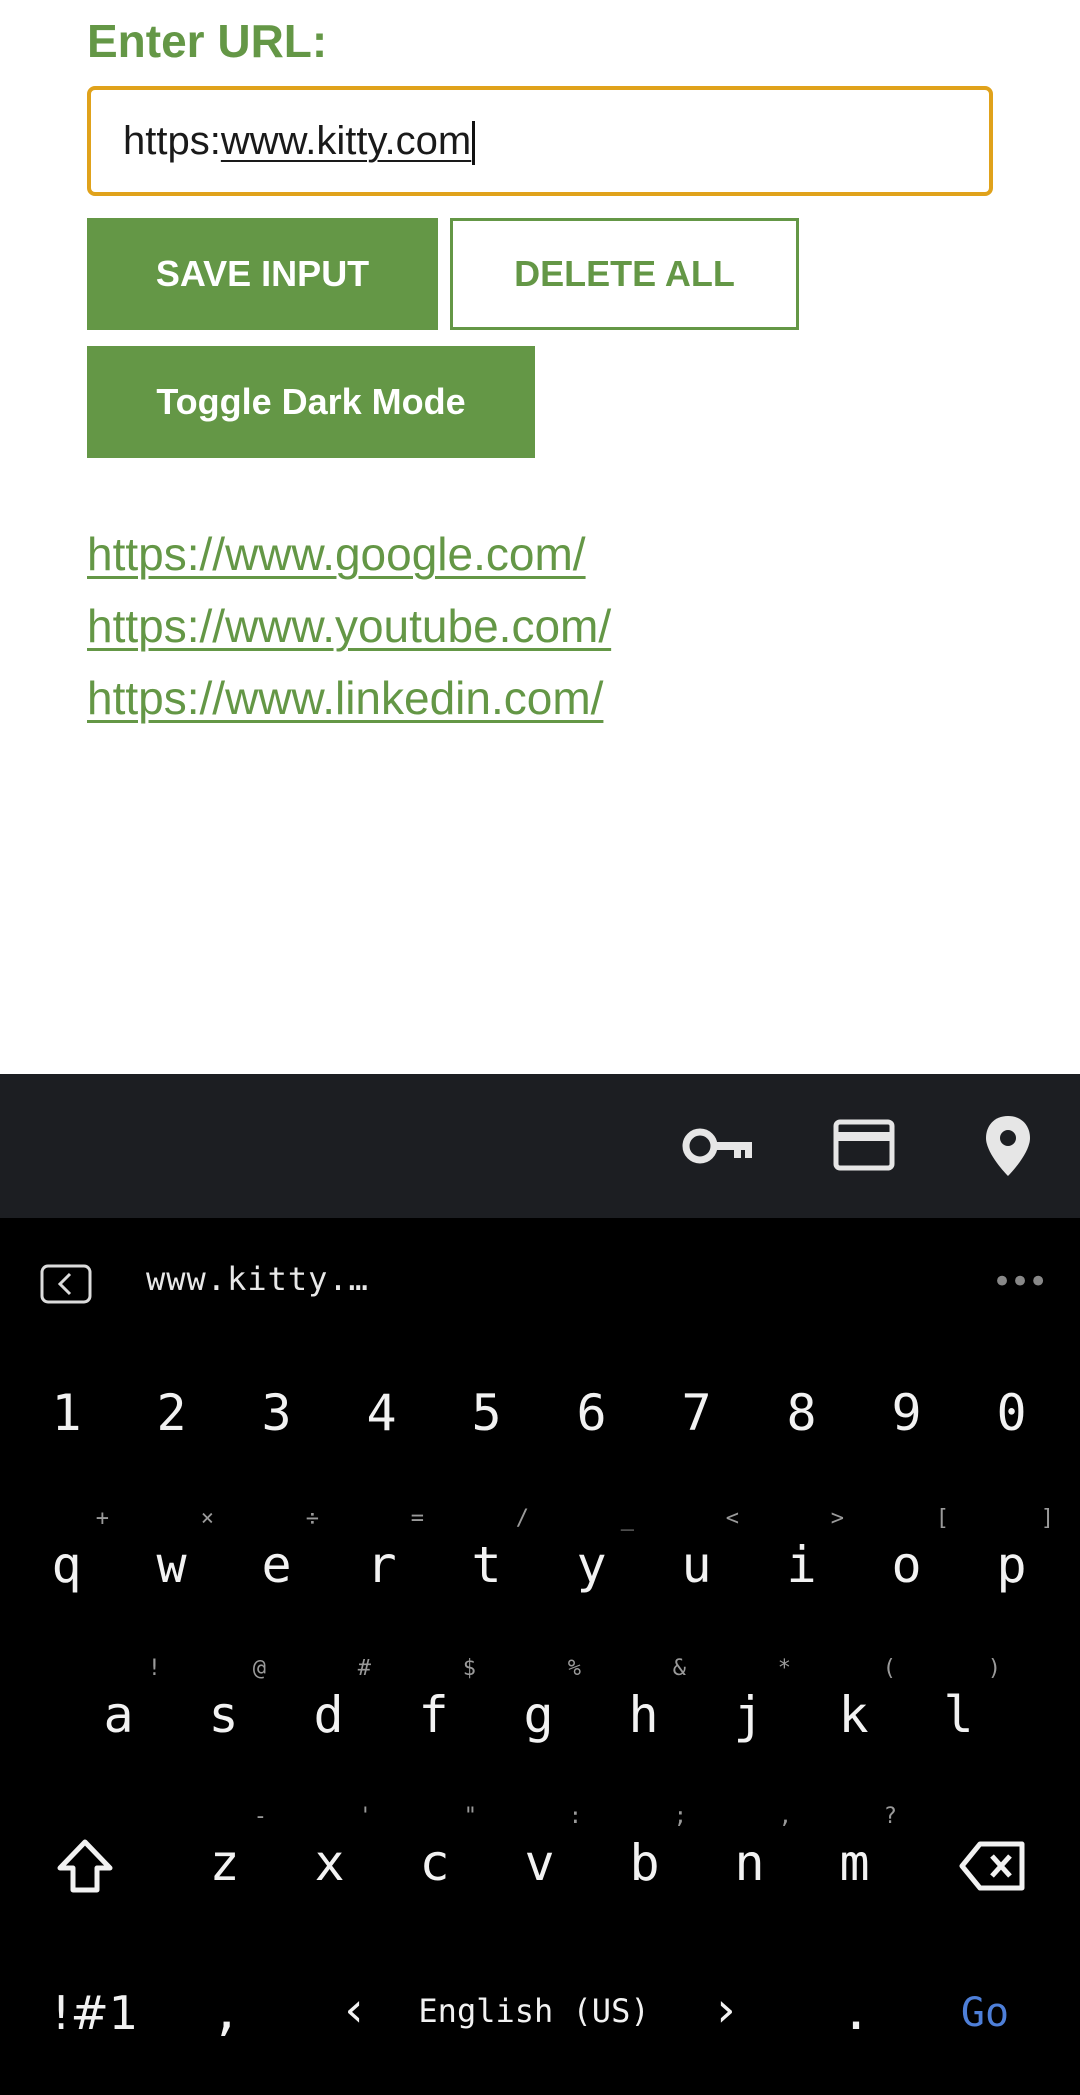  I want to click on key: v:, so click(539, 1864).